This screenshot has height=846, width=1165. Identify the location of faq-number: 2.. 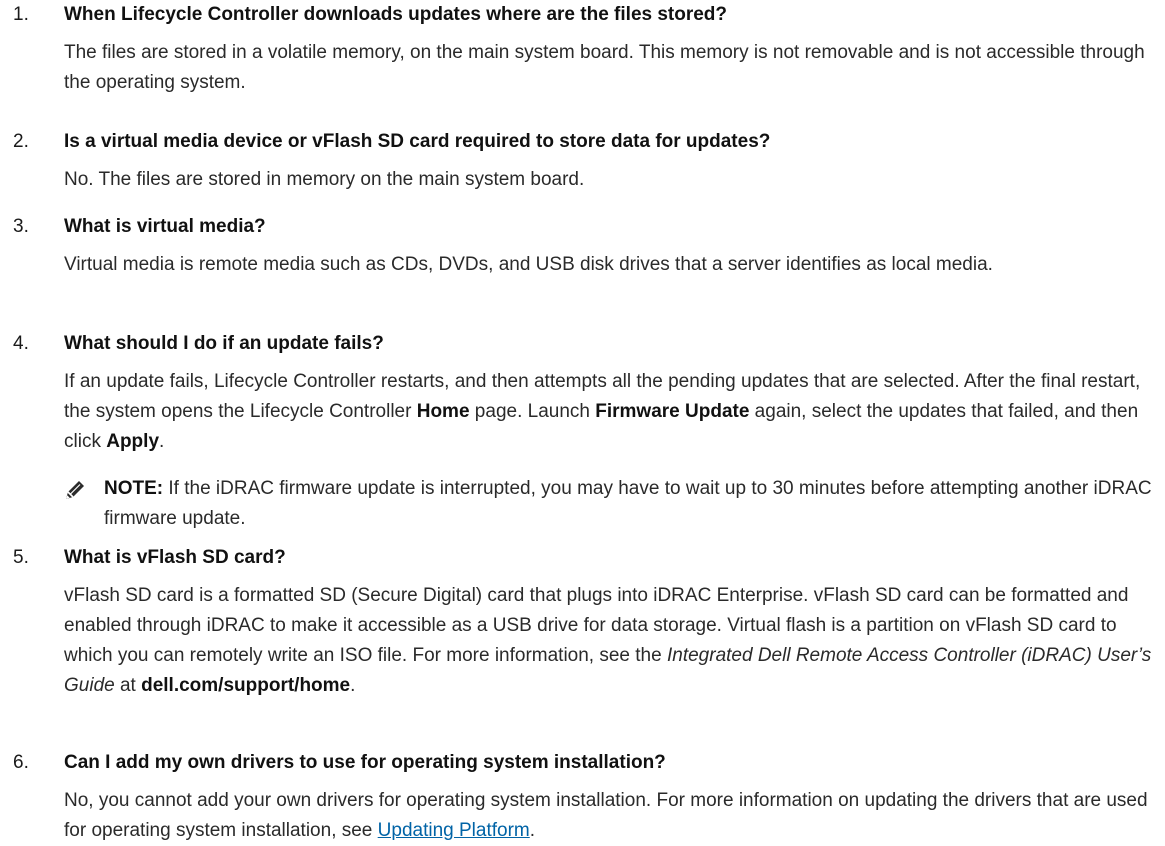
(21, 141).